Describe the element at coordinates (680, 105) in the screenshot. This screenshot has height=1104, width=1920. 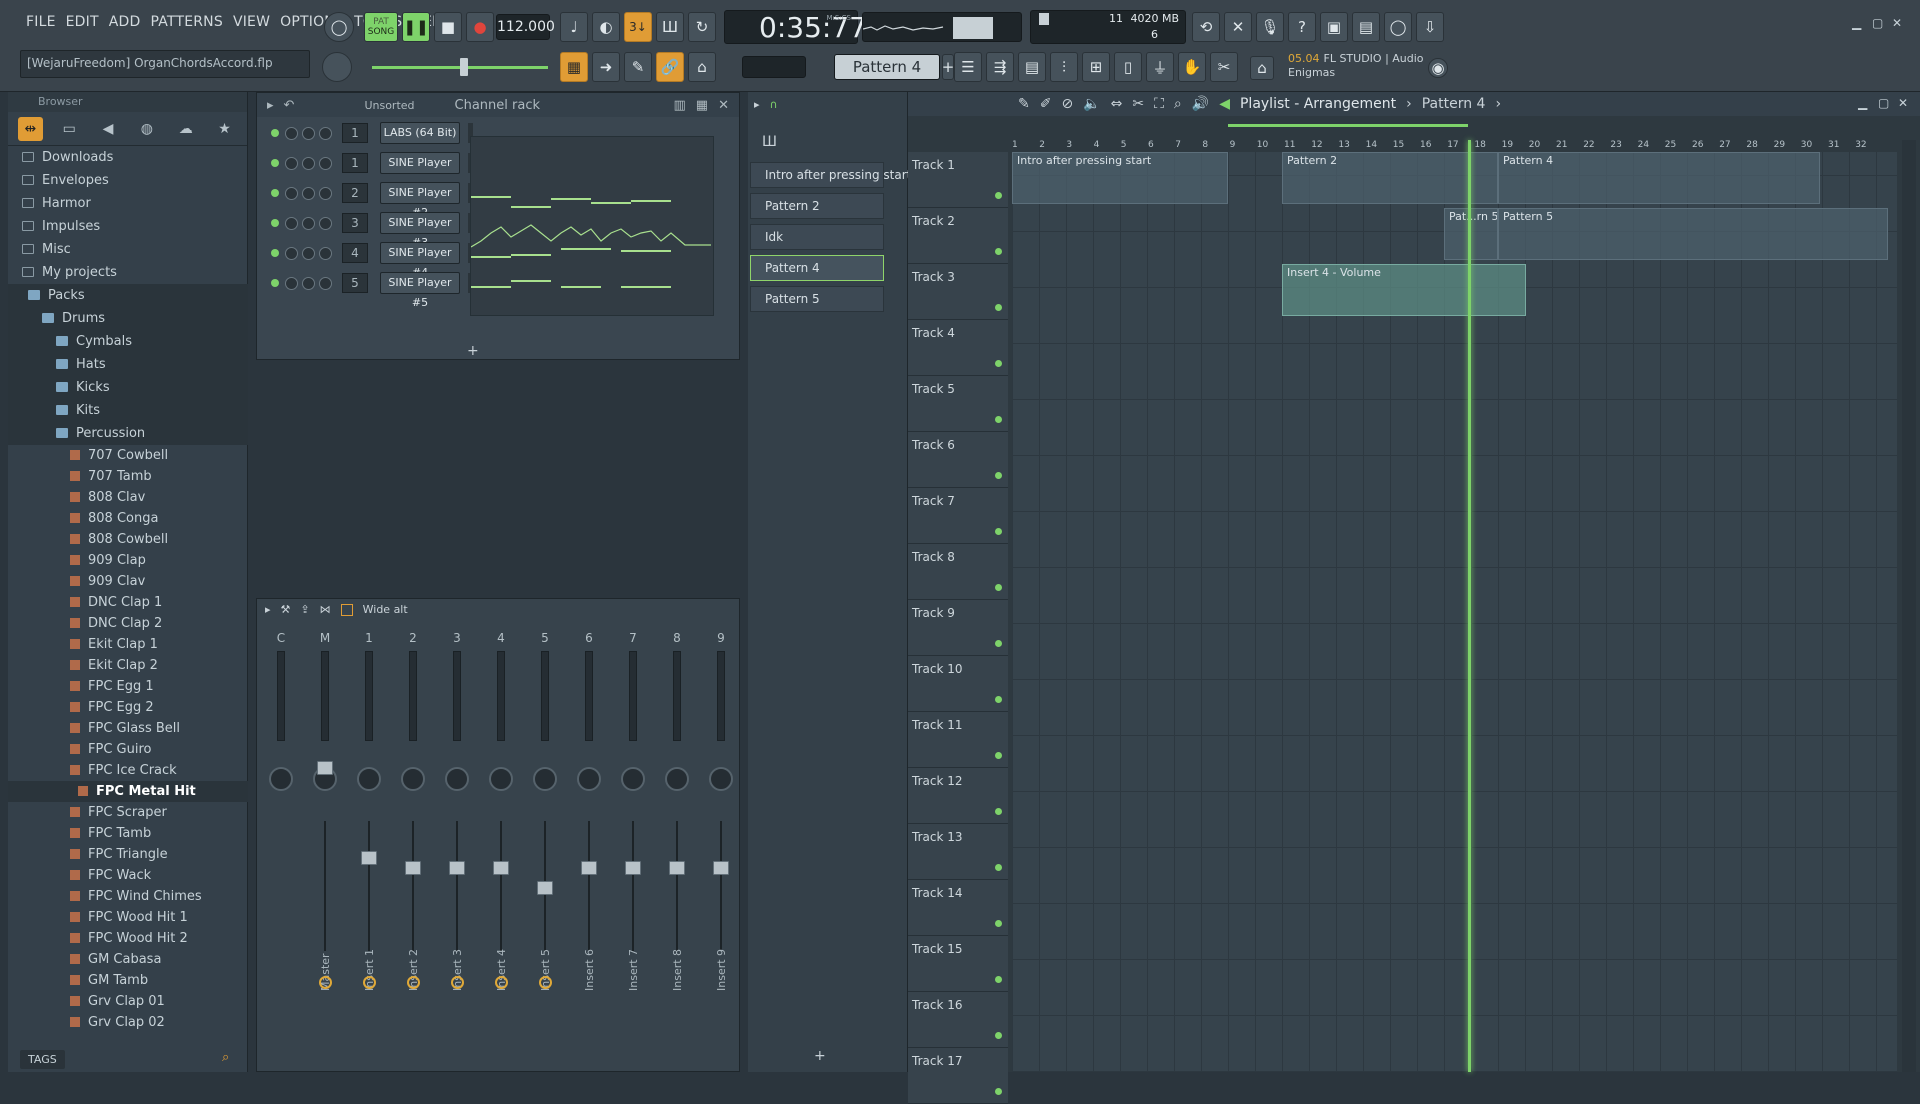
I see `graph-icon: ▥` at that location.